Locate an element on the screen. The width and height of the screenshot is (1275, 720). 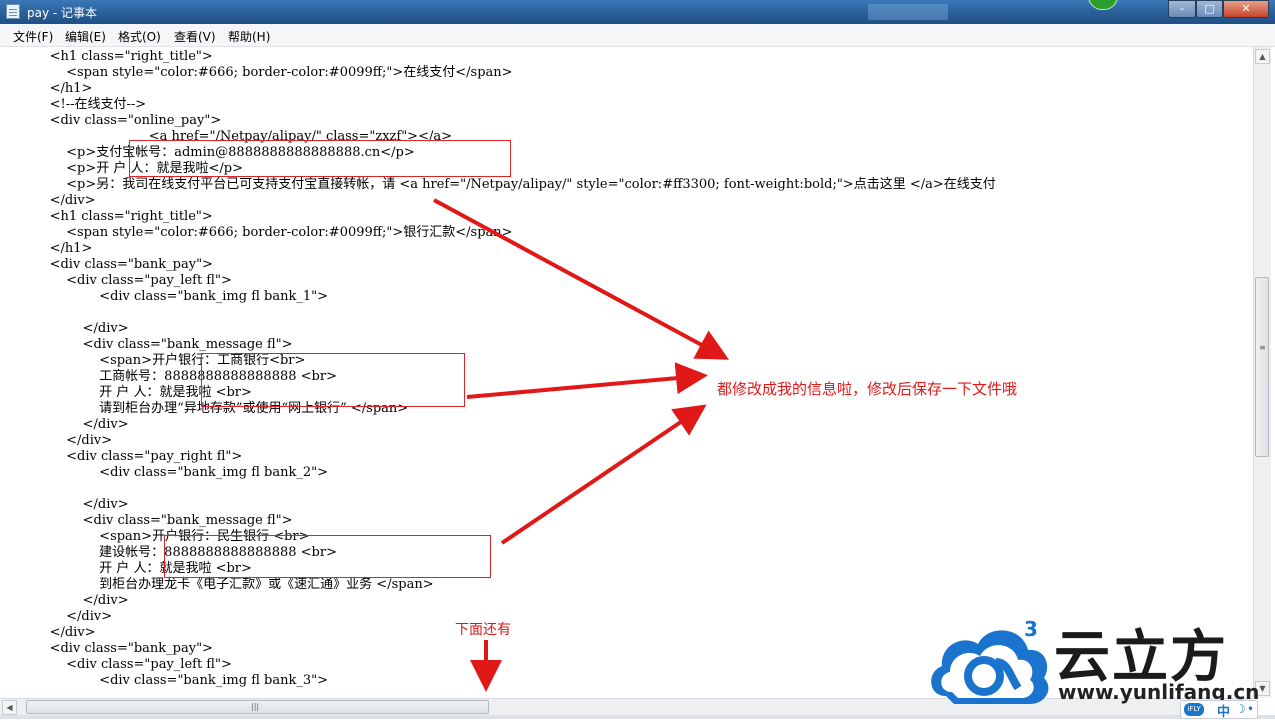
moon-icon: ☽ is located at coordinates (1240, 709).